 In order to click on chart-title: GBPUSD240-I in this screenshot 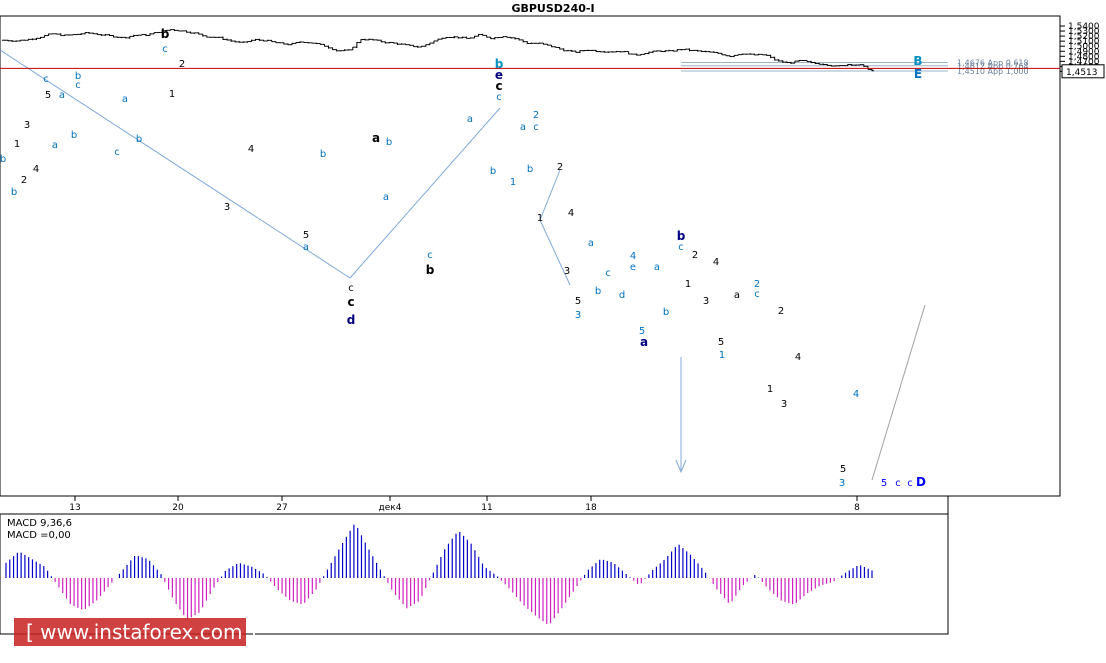, I will do `click(552, 8)`.